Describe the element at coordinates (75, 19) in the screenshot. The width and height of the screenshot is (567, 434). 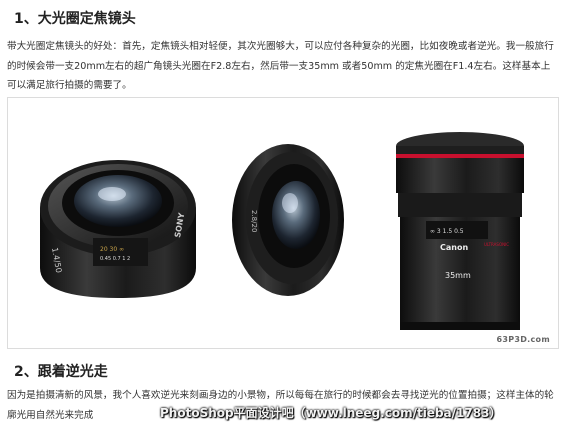
I see `section-heading-1: 1、大光圈定焦镜头` at that location.